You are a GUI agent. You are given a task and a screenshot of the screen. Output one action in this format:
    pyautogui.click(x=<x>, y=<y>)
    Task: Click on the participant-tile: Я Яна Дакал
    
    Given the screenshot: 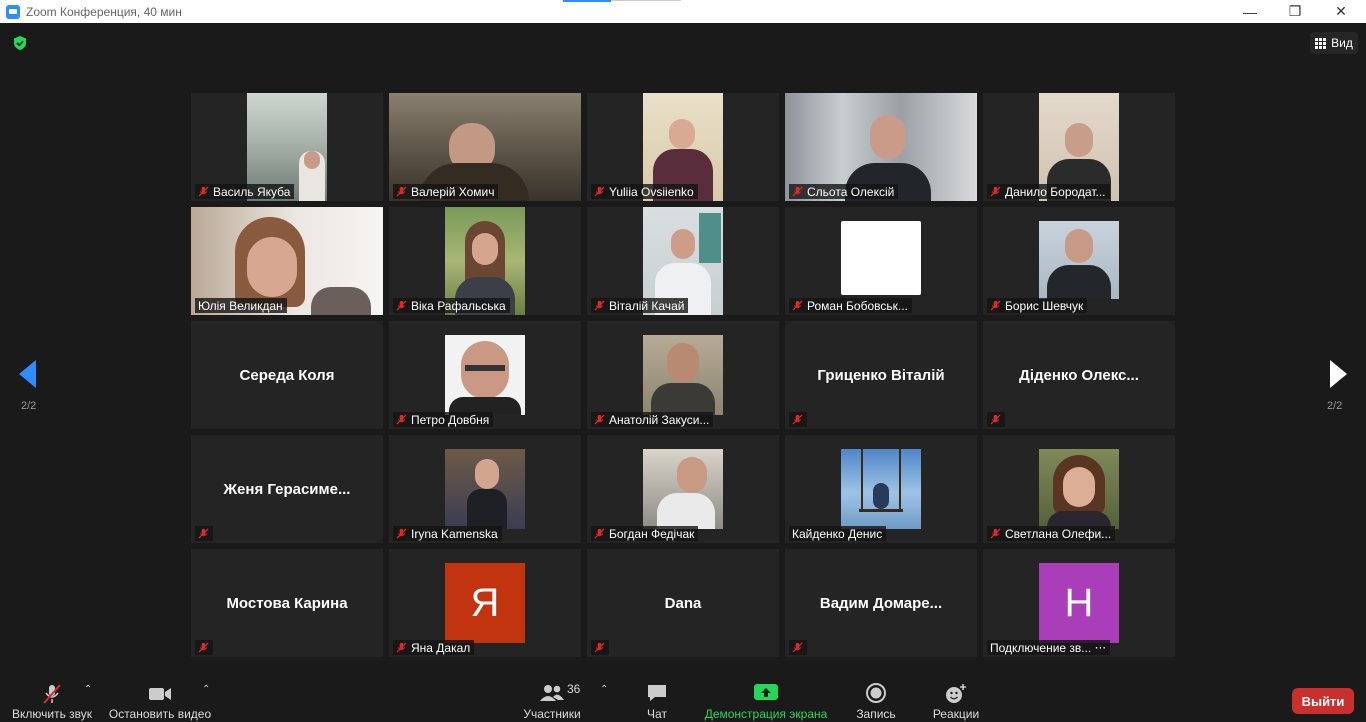 What is the action you would take?
    pyautogui.click(x=485, y=603)
    